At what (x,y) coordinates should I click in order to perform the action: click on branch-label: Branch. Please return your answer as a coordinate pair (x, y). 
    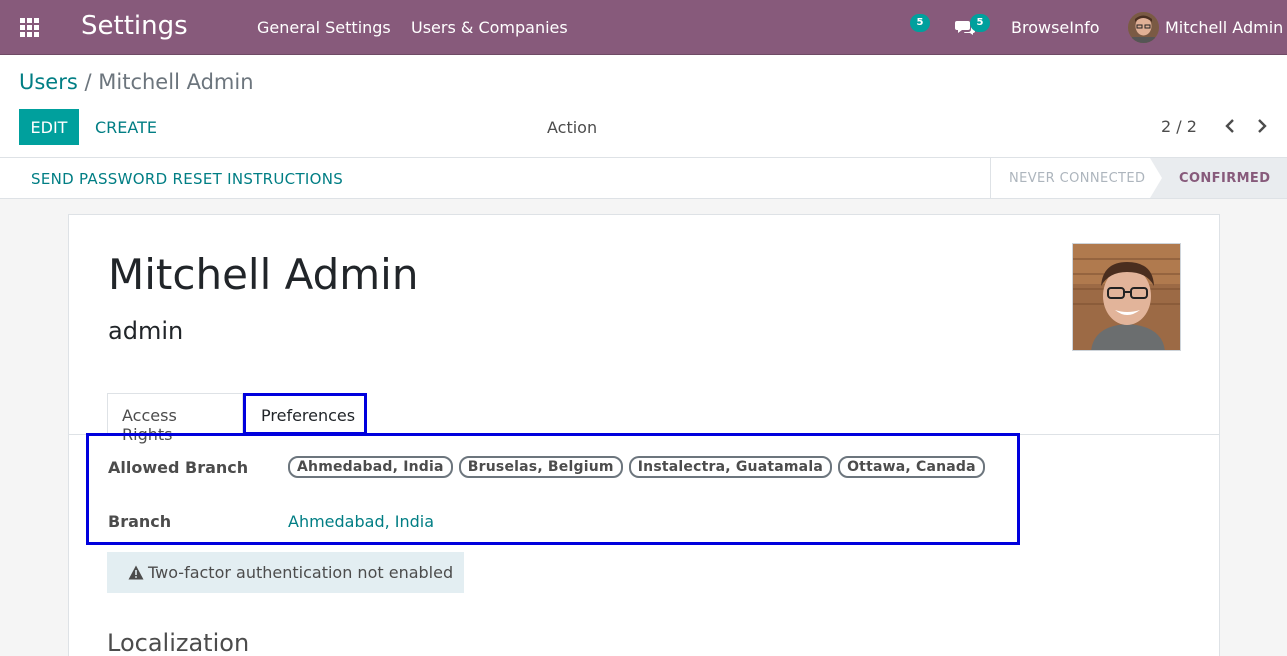
    Looking at the image, I should click on (140, 521).